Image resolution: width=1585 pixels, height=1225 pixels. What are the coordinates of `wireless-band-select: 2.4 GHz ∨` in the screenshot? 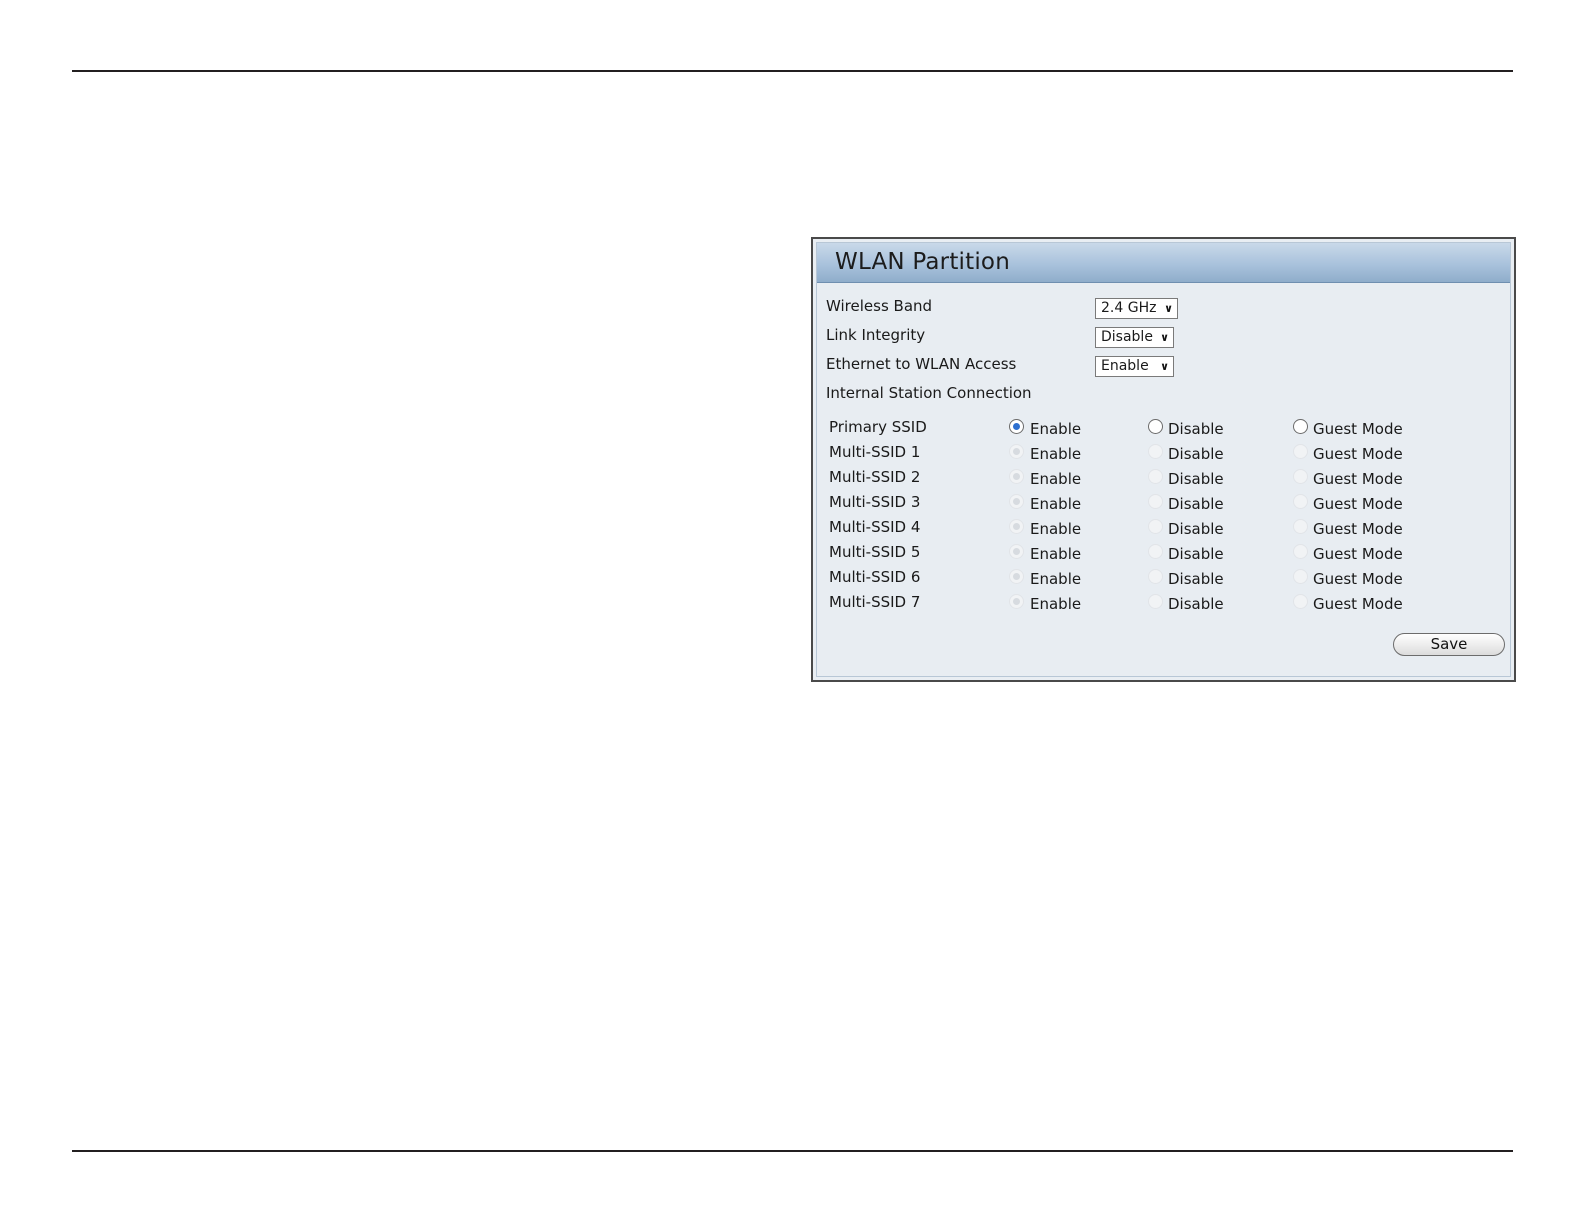 It's located at (1136, 308).